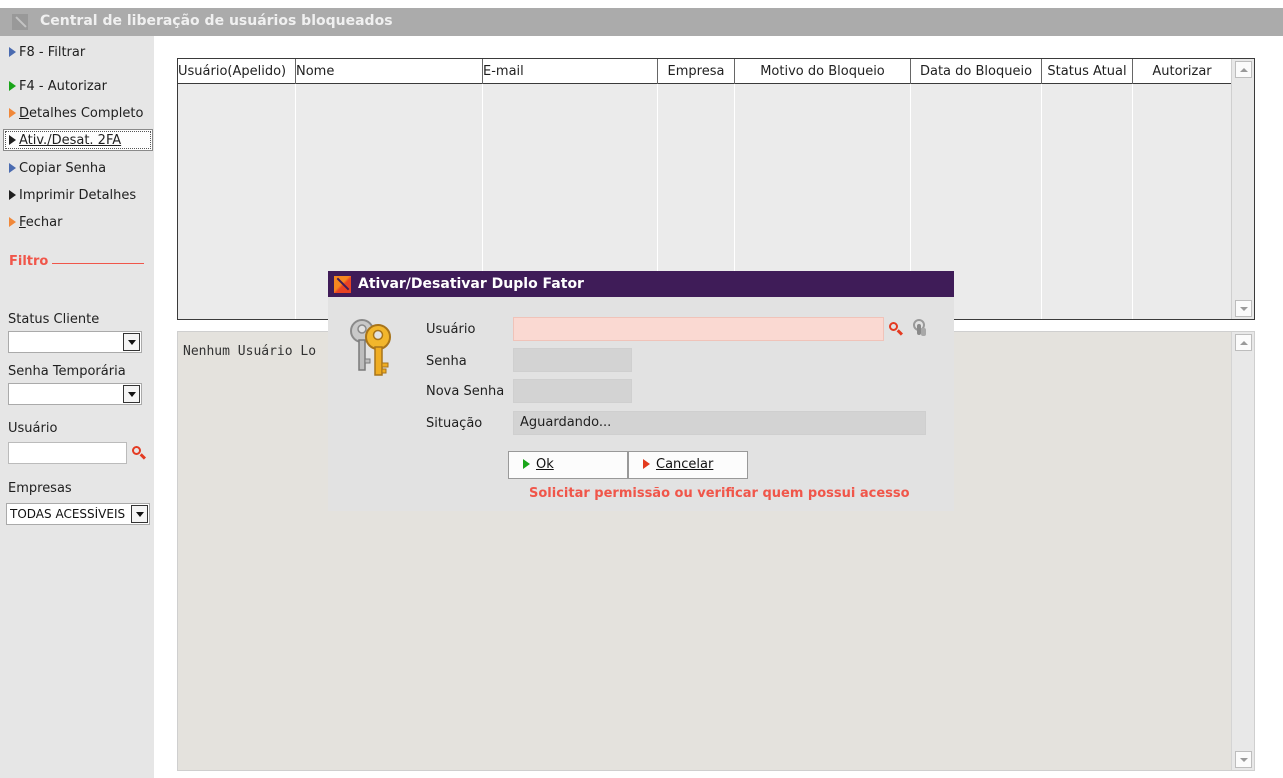  What do you see at coordinates (44, 222) in the screenshot?
I see `menu-label-rest: echar` at bounding box center [44, 222].